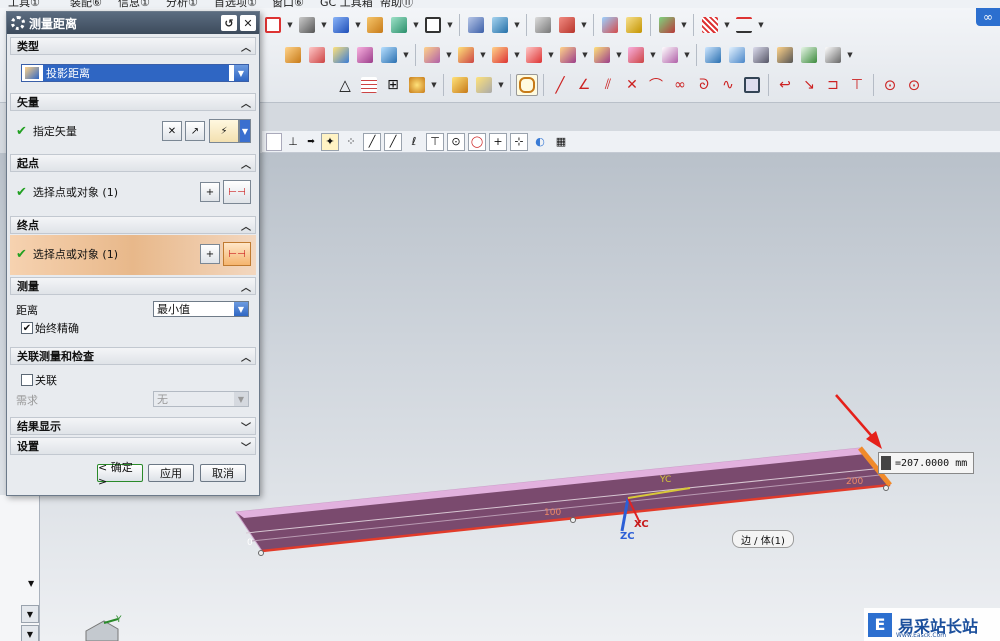 The height and width of the screenshot is (641, 1000). Describe the element at coordinates (307, 25) in the screenshot. I see `shaded-view-icon` at that location.